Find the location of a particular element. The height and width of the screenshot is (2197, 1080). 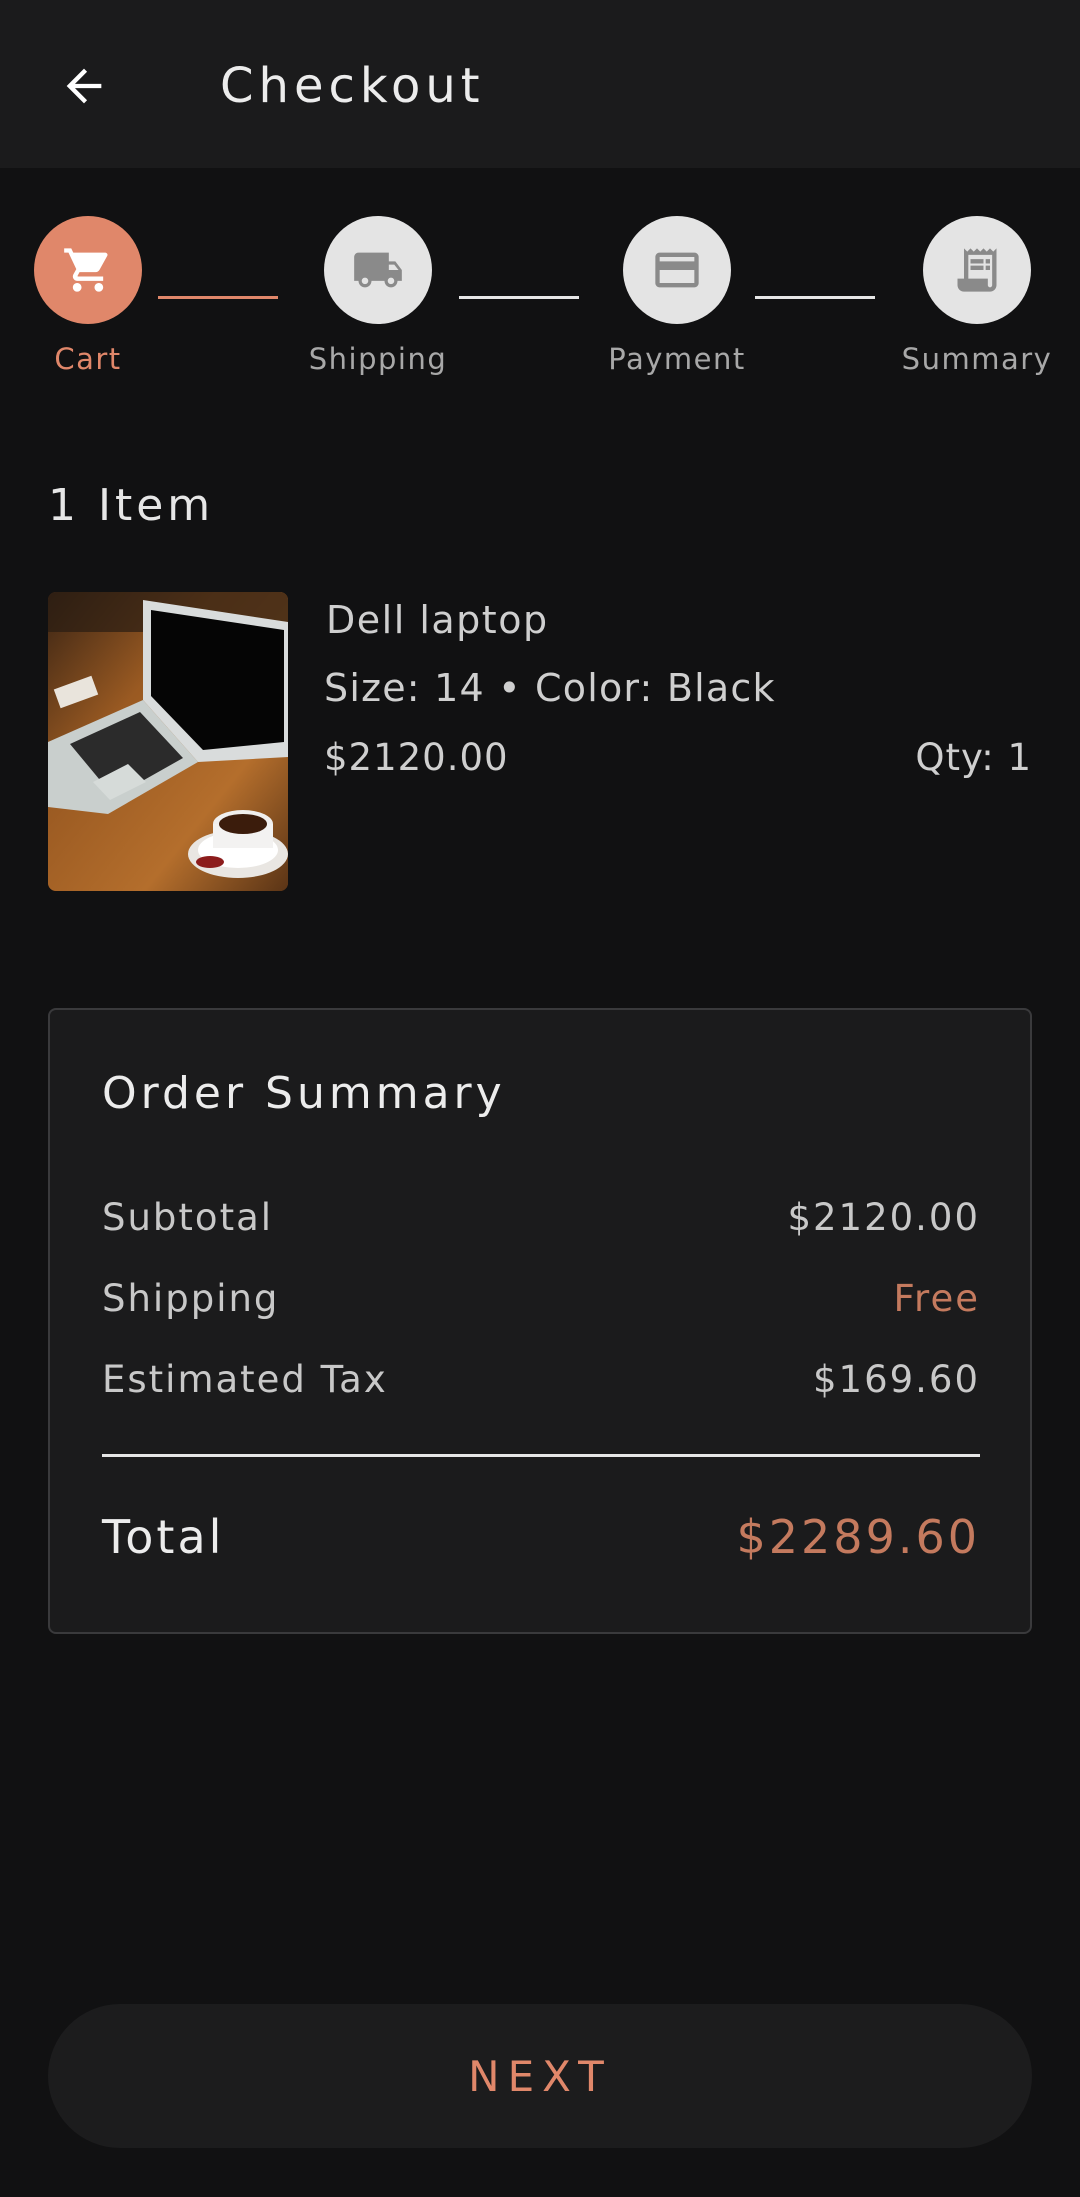

next-button: NEXT is located at coordinates (540, 2076).